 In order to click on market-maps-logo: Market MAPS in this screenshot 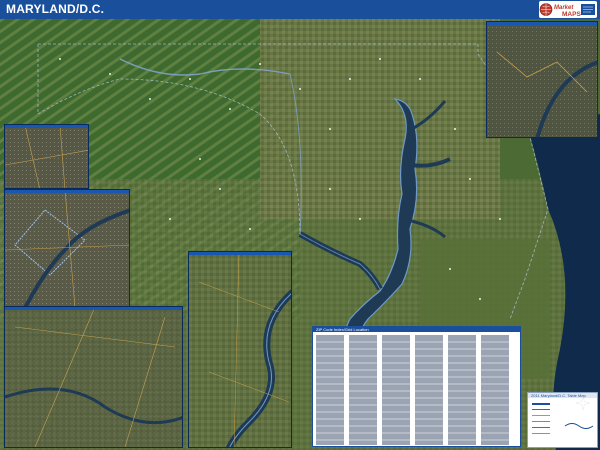, I will do `click(568, 9)`.